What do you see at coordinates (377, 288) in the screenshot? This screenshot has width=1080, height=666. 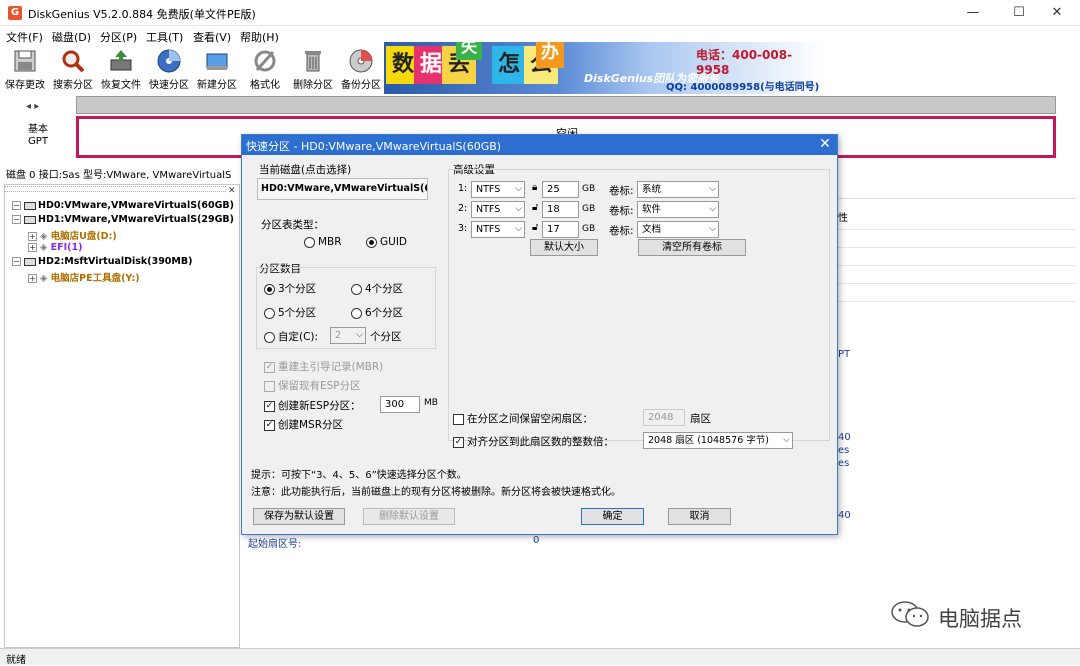 I see `count-4-radio: 4个分区` at bounding box center [377, 288].